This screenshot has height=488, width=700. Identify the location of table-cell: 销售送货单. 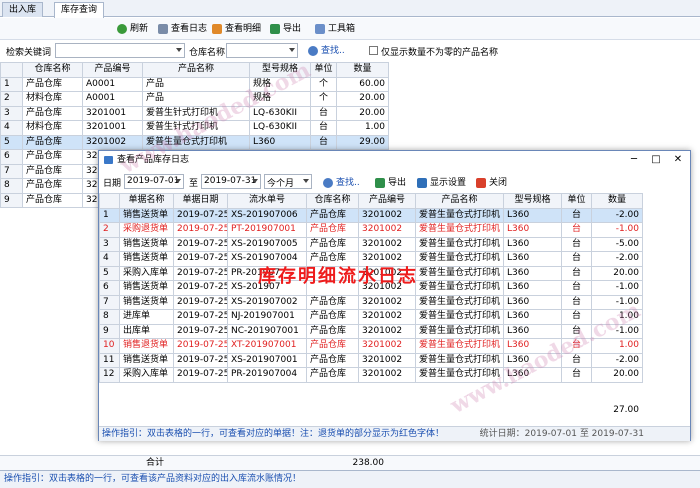
(146, 215).